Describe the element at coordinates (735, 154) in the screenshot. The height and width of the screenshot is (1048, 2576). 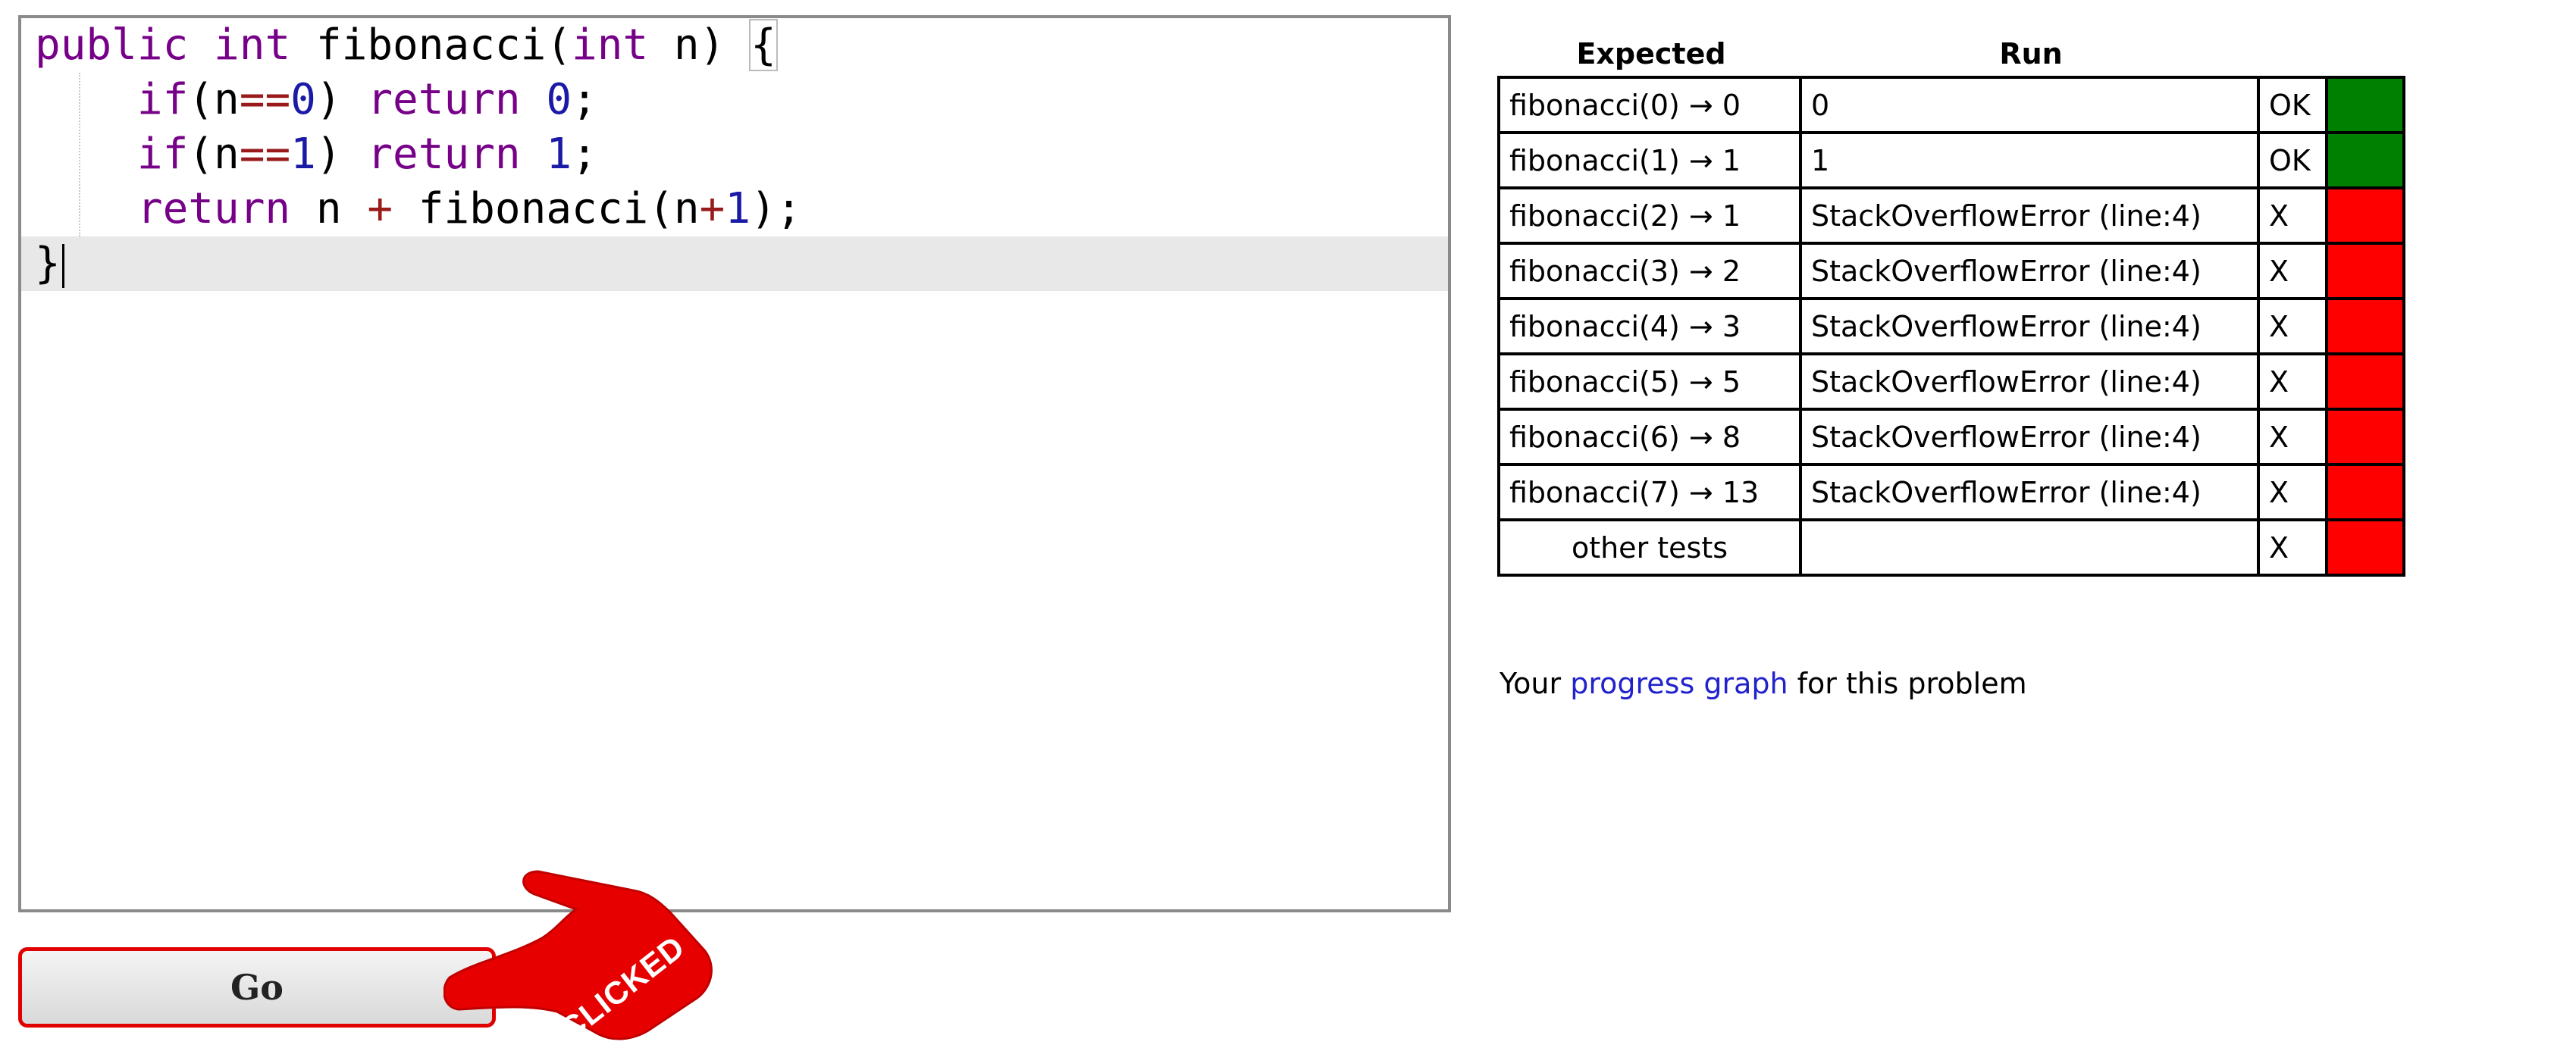
I see `code-line-3: if(n==1) return 1;` at that location.